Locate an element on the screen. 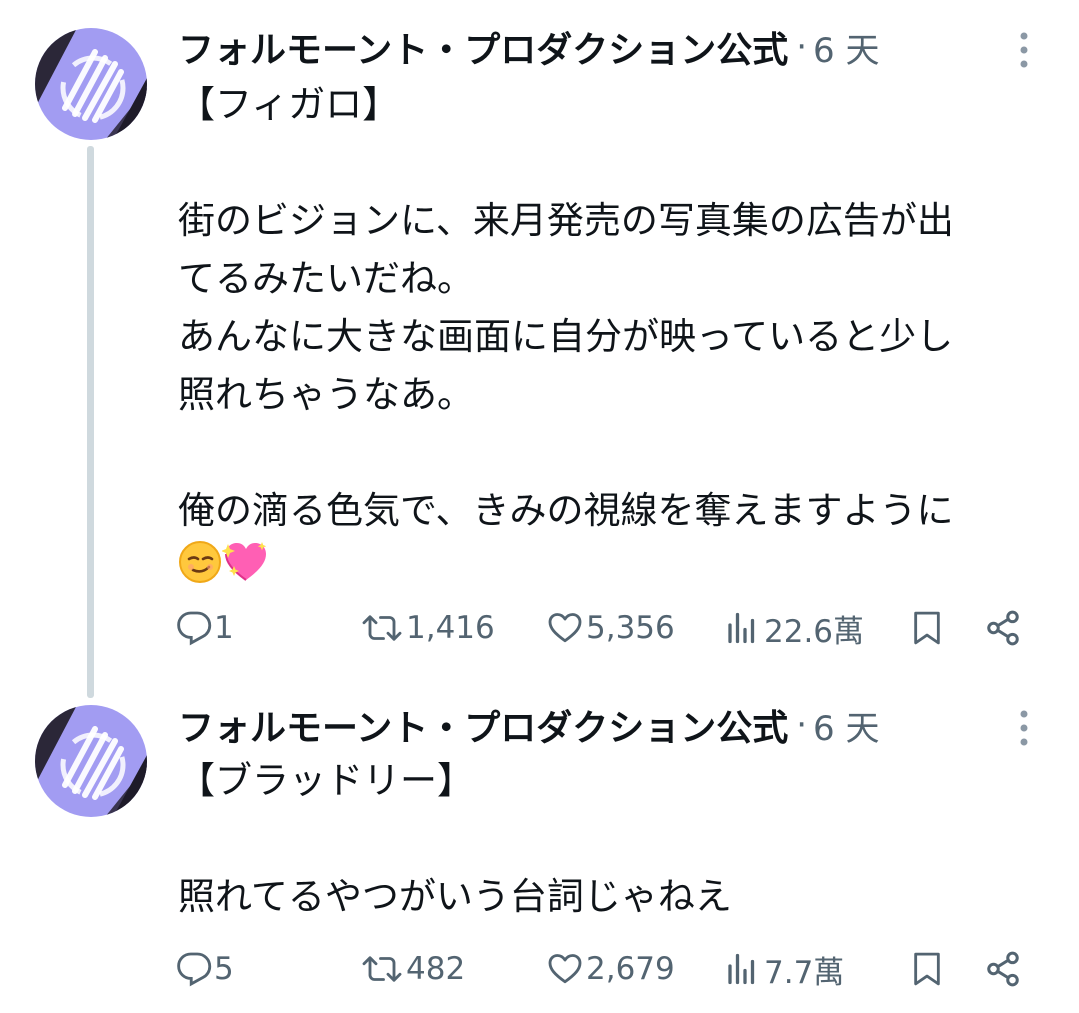 This screenshot has height=1013, width=1079. repost-count: 1,416 is located at coordinates (450, 628).